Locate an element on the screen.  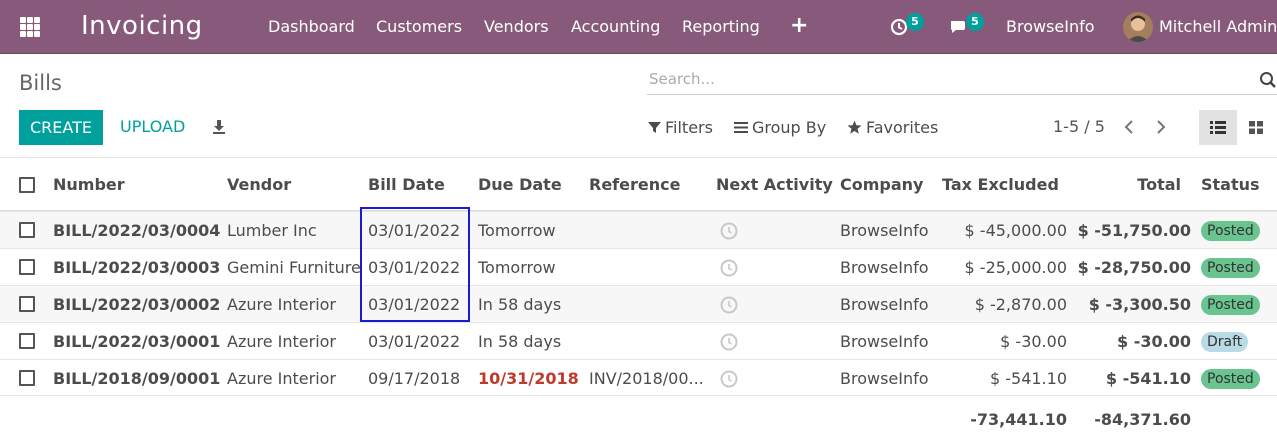
avatar is located at coordinates (1138, 27).